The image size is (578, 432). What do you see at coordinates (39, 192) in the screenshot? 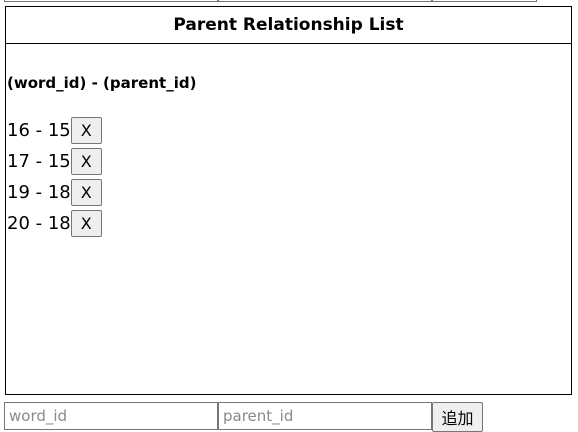
I see `relationship-label: 19 - 18` at bounding box center [39, 192].